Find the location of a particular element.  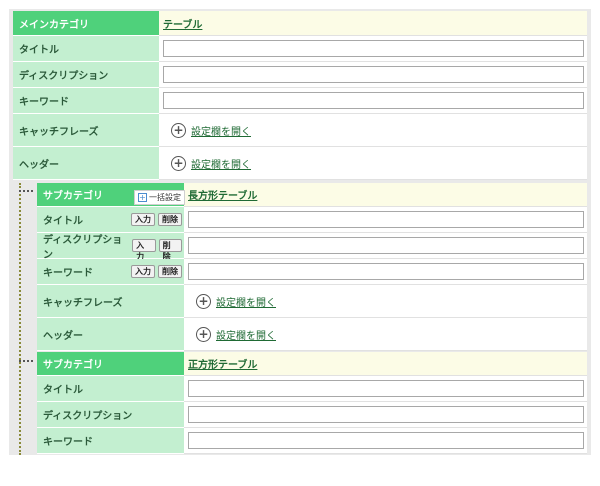

sub2-keyword-cell is located at coordinates (385, 441).